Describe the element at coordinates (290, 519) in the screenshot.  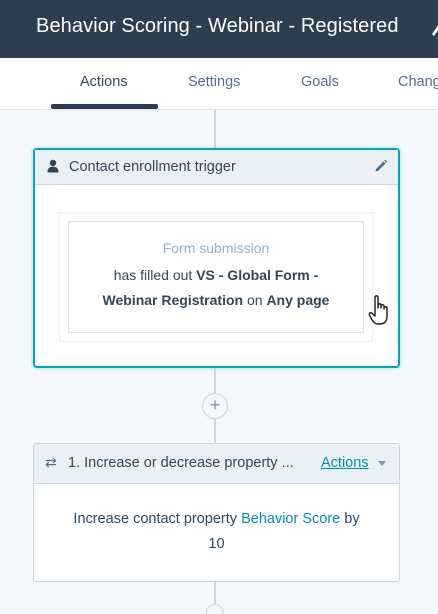
I see `property-name-link: Behavior Score` at that location.